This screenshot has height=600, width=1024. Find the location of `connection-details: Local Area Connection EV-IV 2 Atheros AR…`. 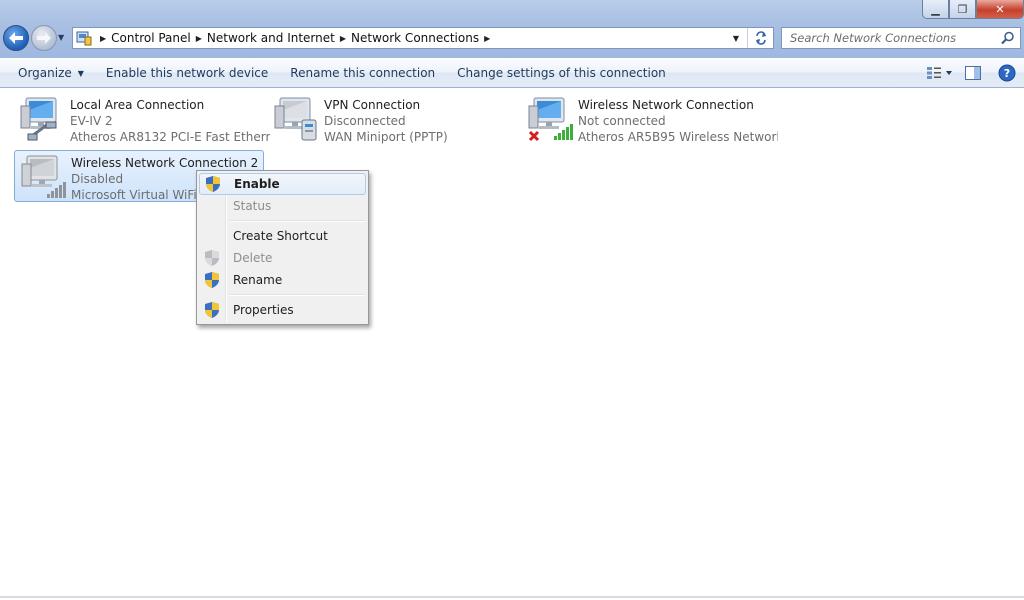

connection-details: Local Area Connection EV-IV 2 Atheros AR… is located at coordinates (170, 121).